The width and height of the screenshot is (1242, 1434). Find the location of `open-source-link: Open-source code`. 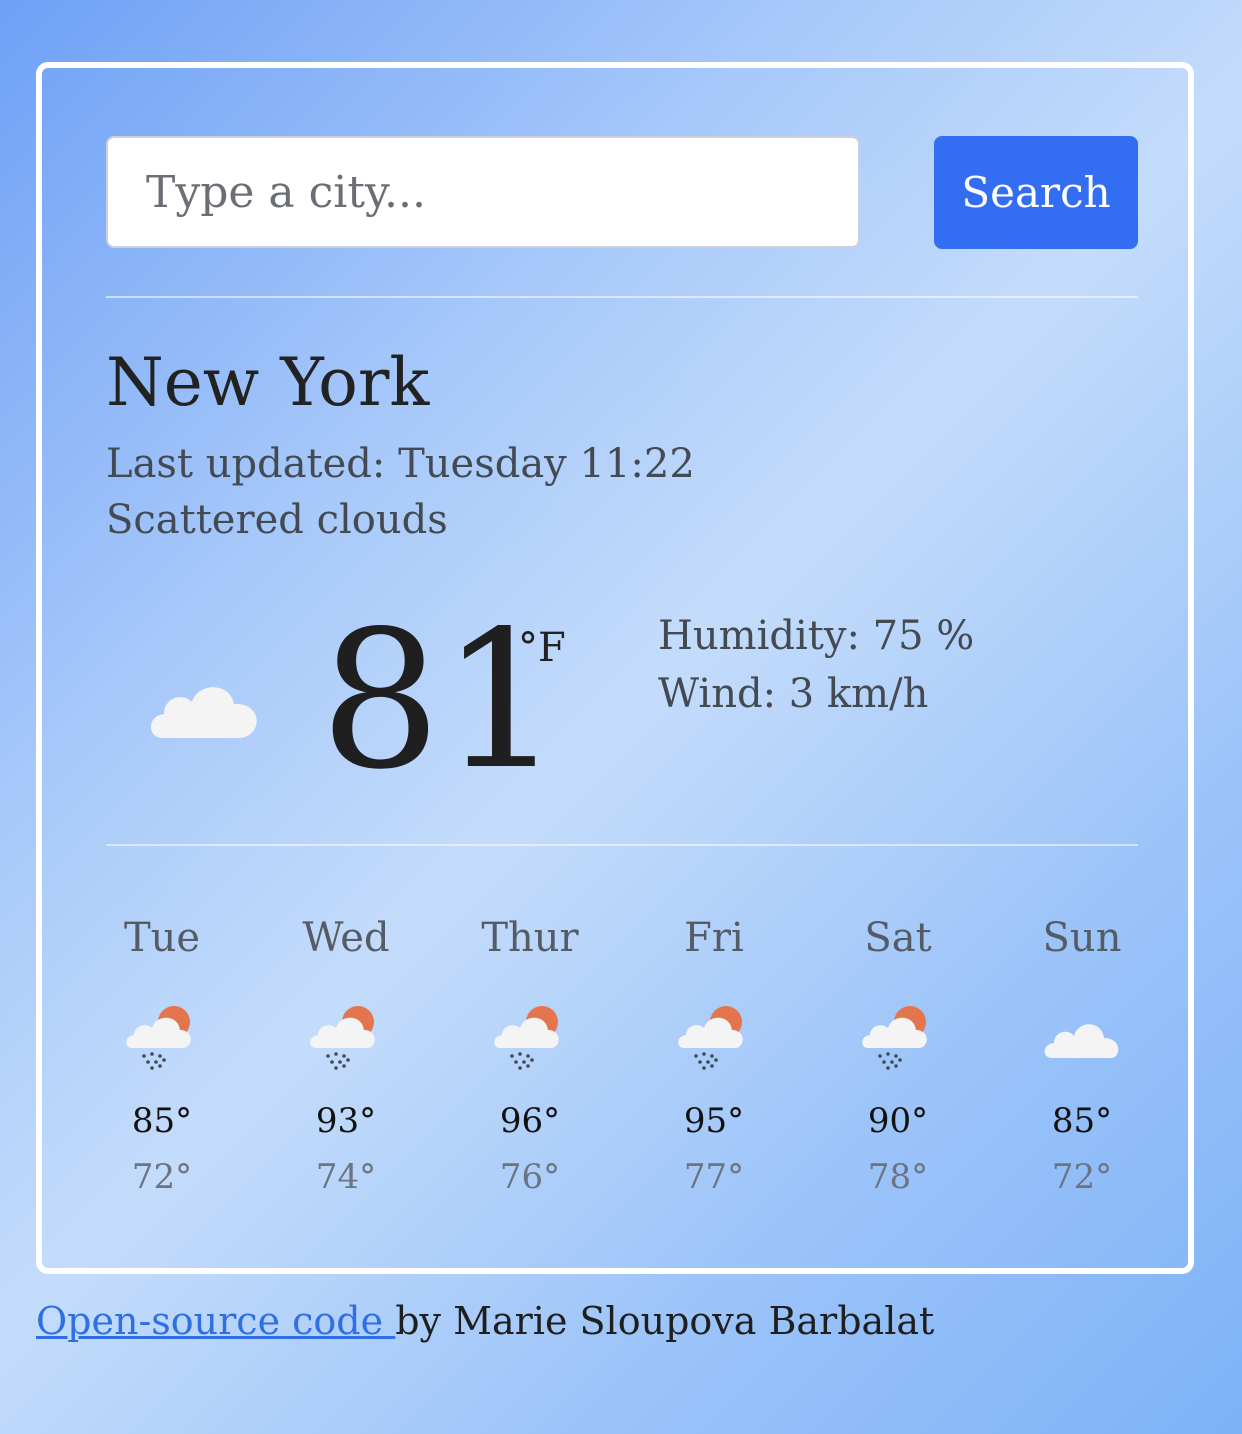

open-source-link: Open-source code is located at coordinates (215, 1321).